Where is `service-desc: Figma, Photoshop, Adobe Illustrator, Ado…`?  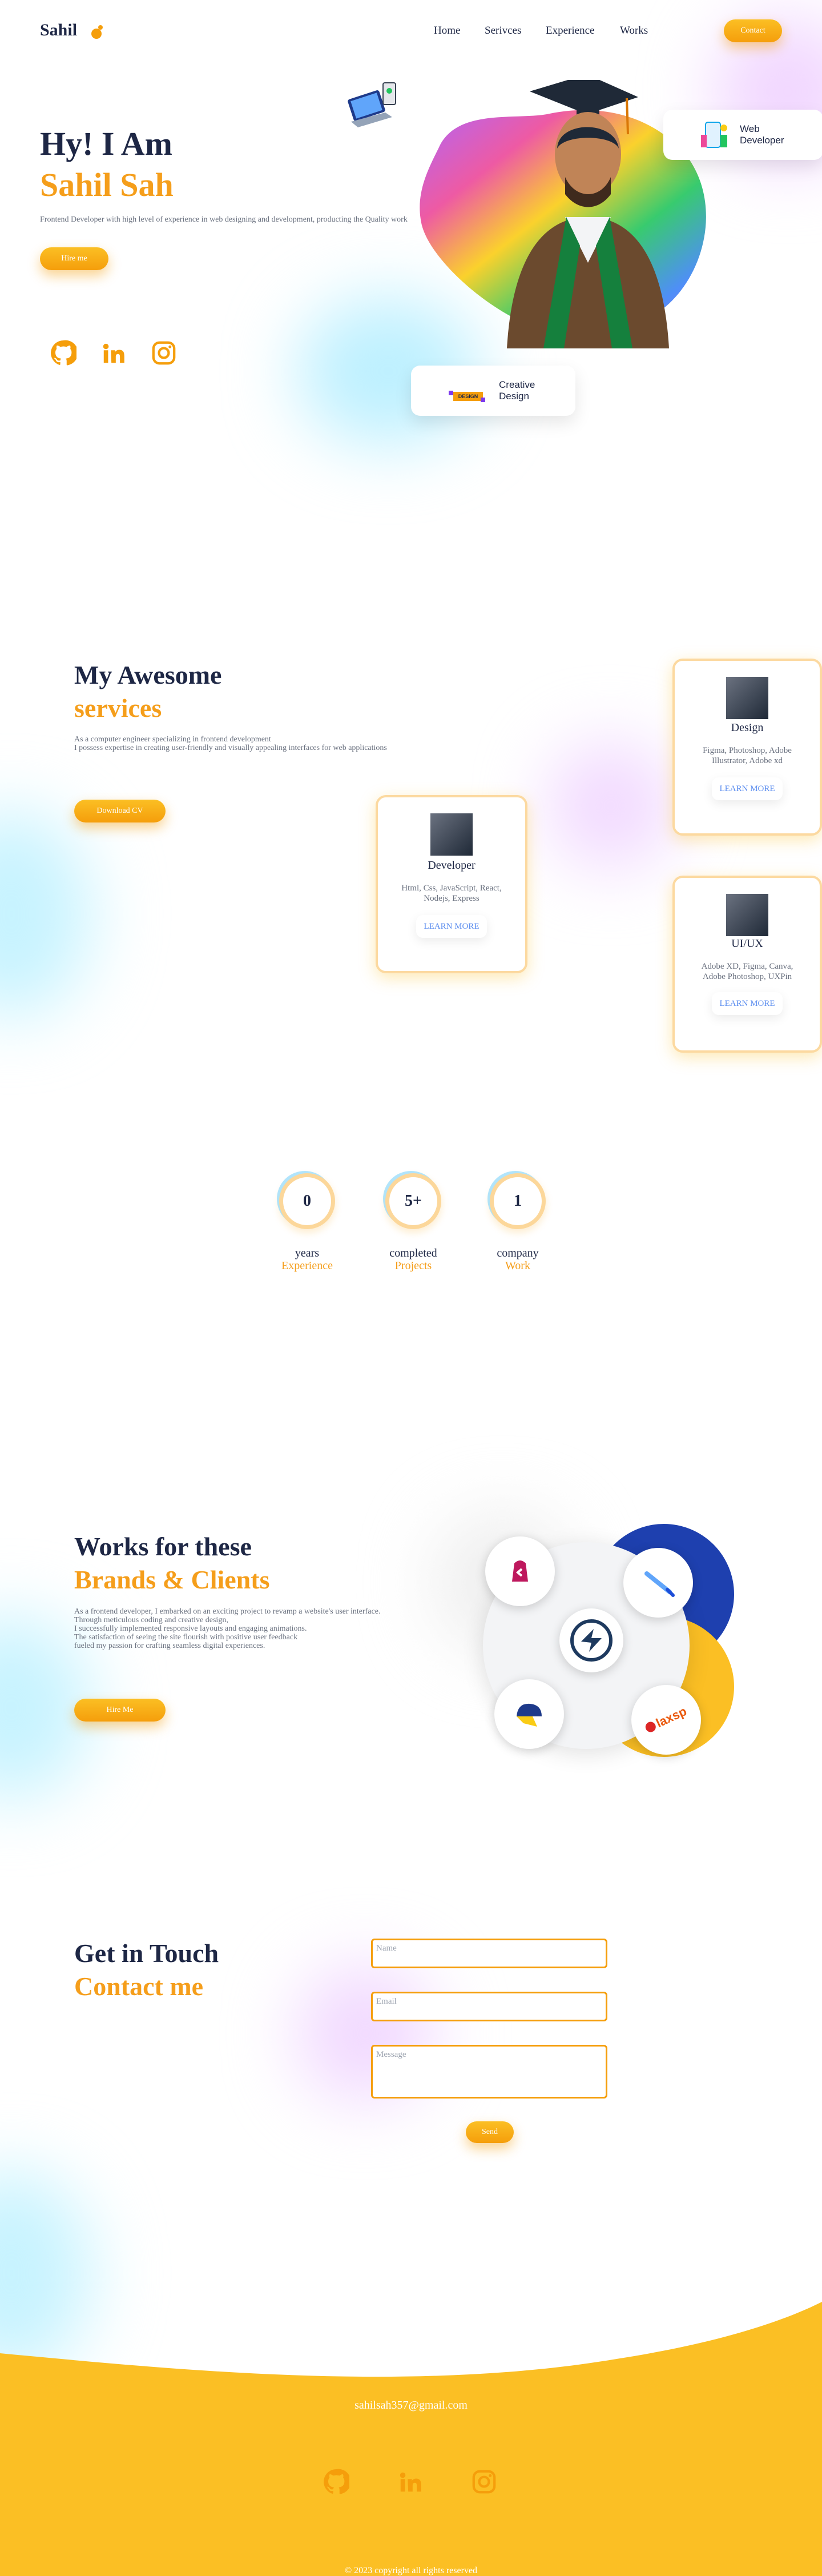 service-desc: Figma, Photoshop, Adobe Illustrator, Ado… is located at coordinates (747, 755).